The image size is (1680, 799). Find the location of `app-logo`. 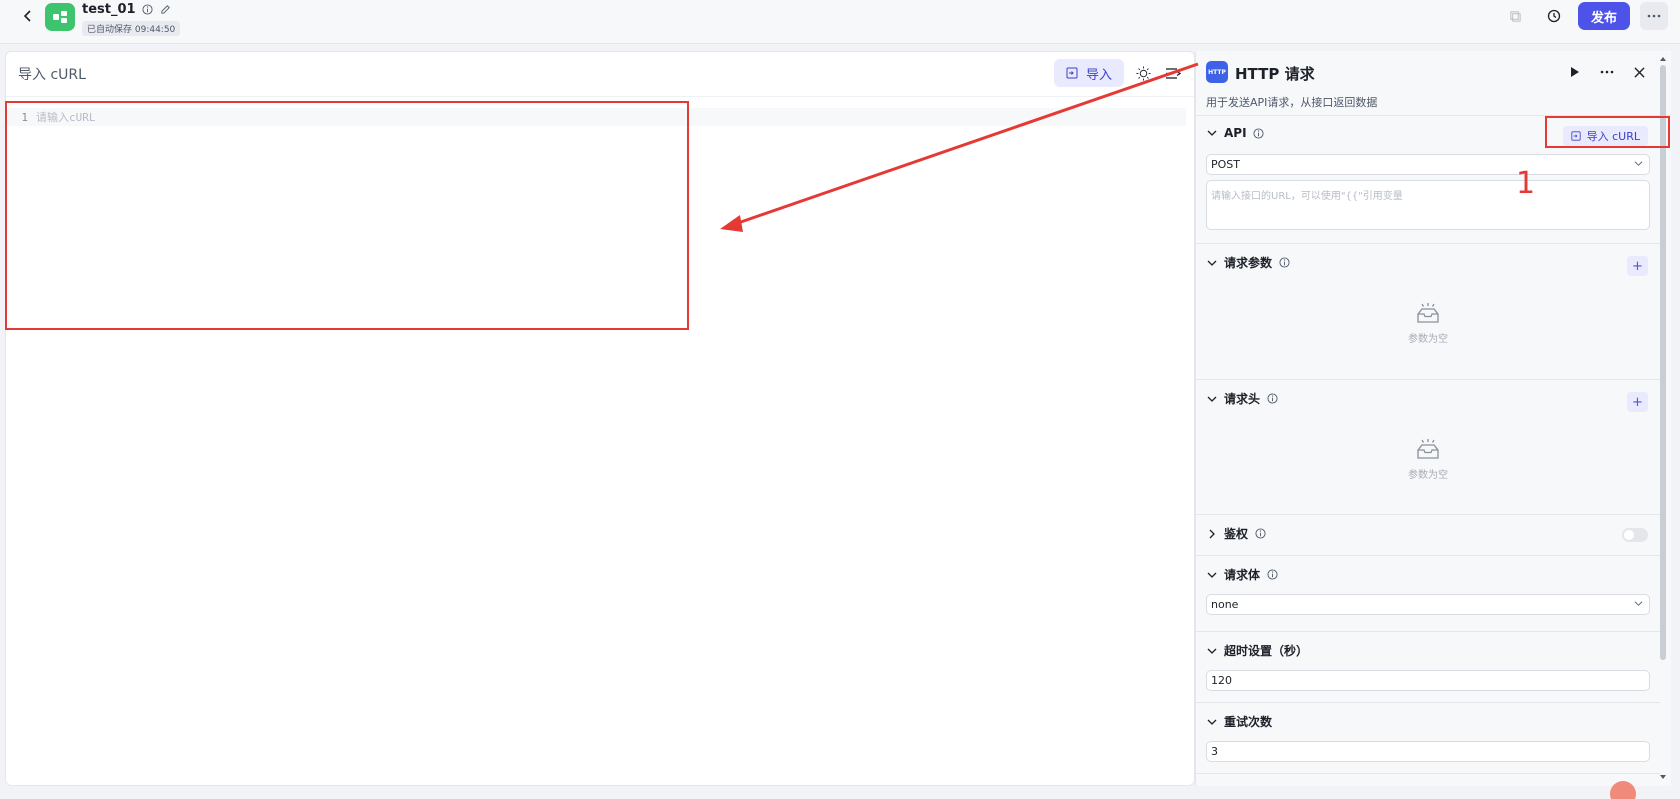

app-logo is located at coordinates (60, 17).